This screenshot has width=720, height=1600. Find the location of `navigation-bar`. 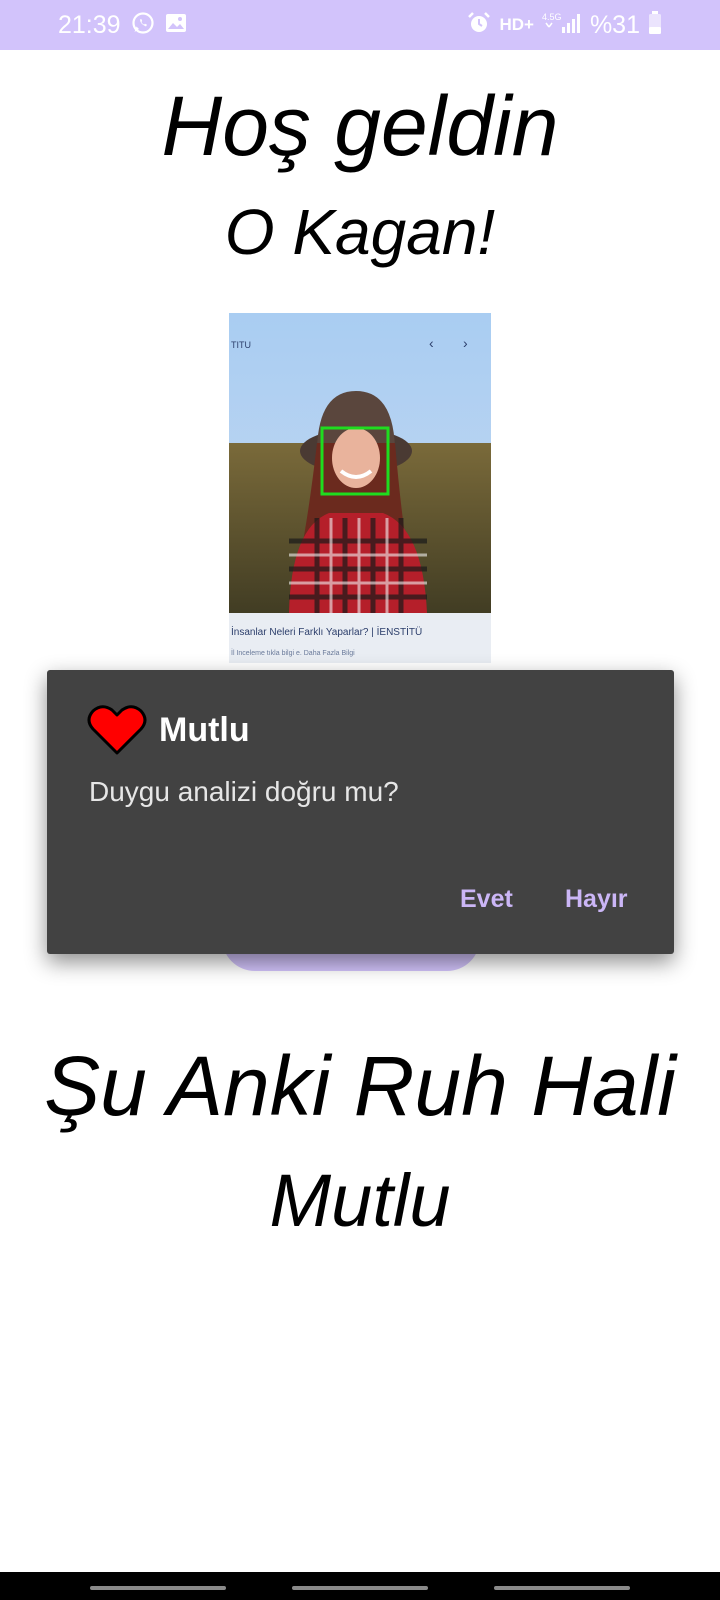

navigation-bar is located at coordinates (360, 1586).